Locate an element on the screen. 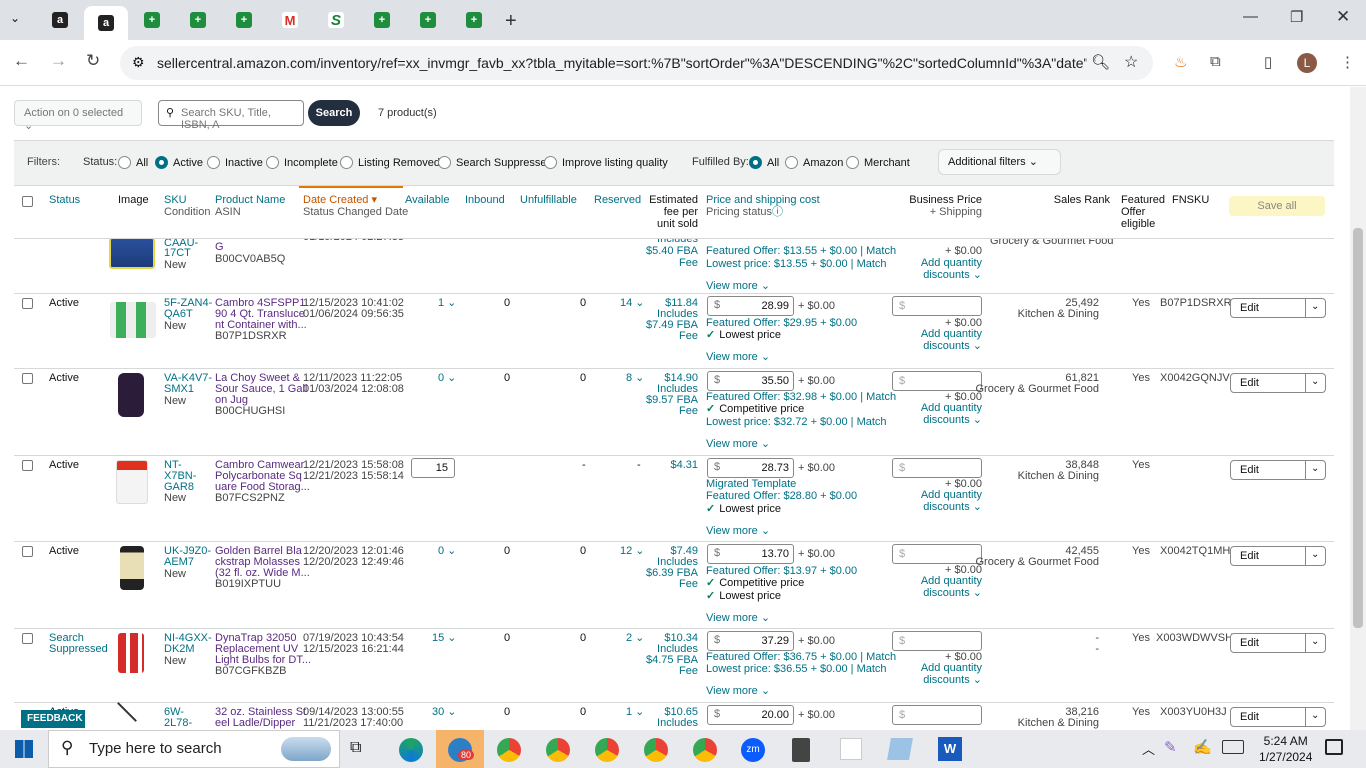  price-input: 28.73 is located at coordinates (750, 468).